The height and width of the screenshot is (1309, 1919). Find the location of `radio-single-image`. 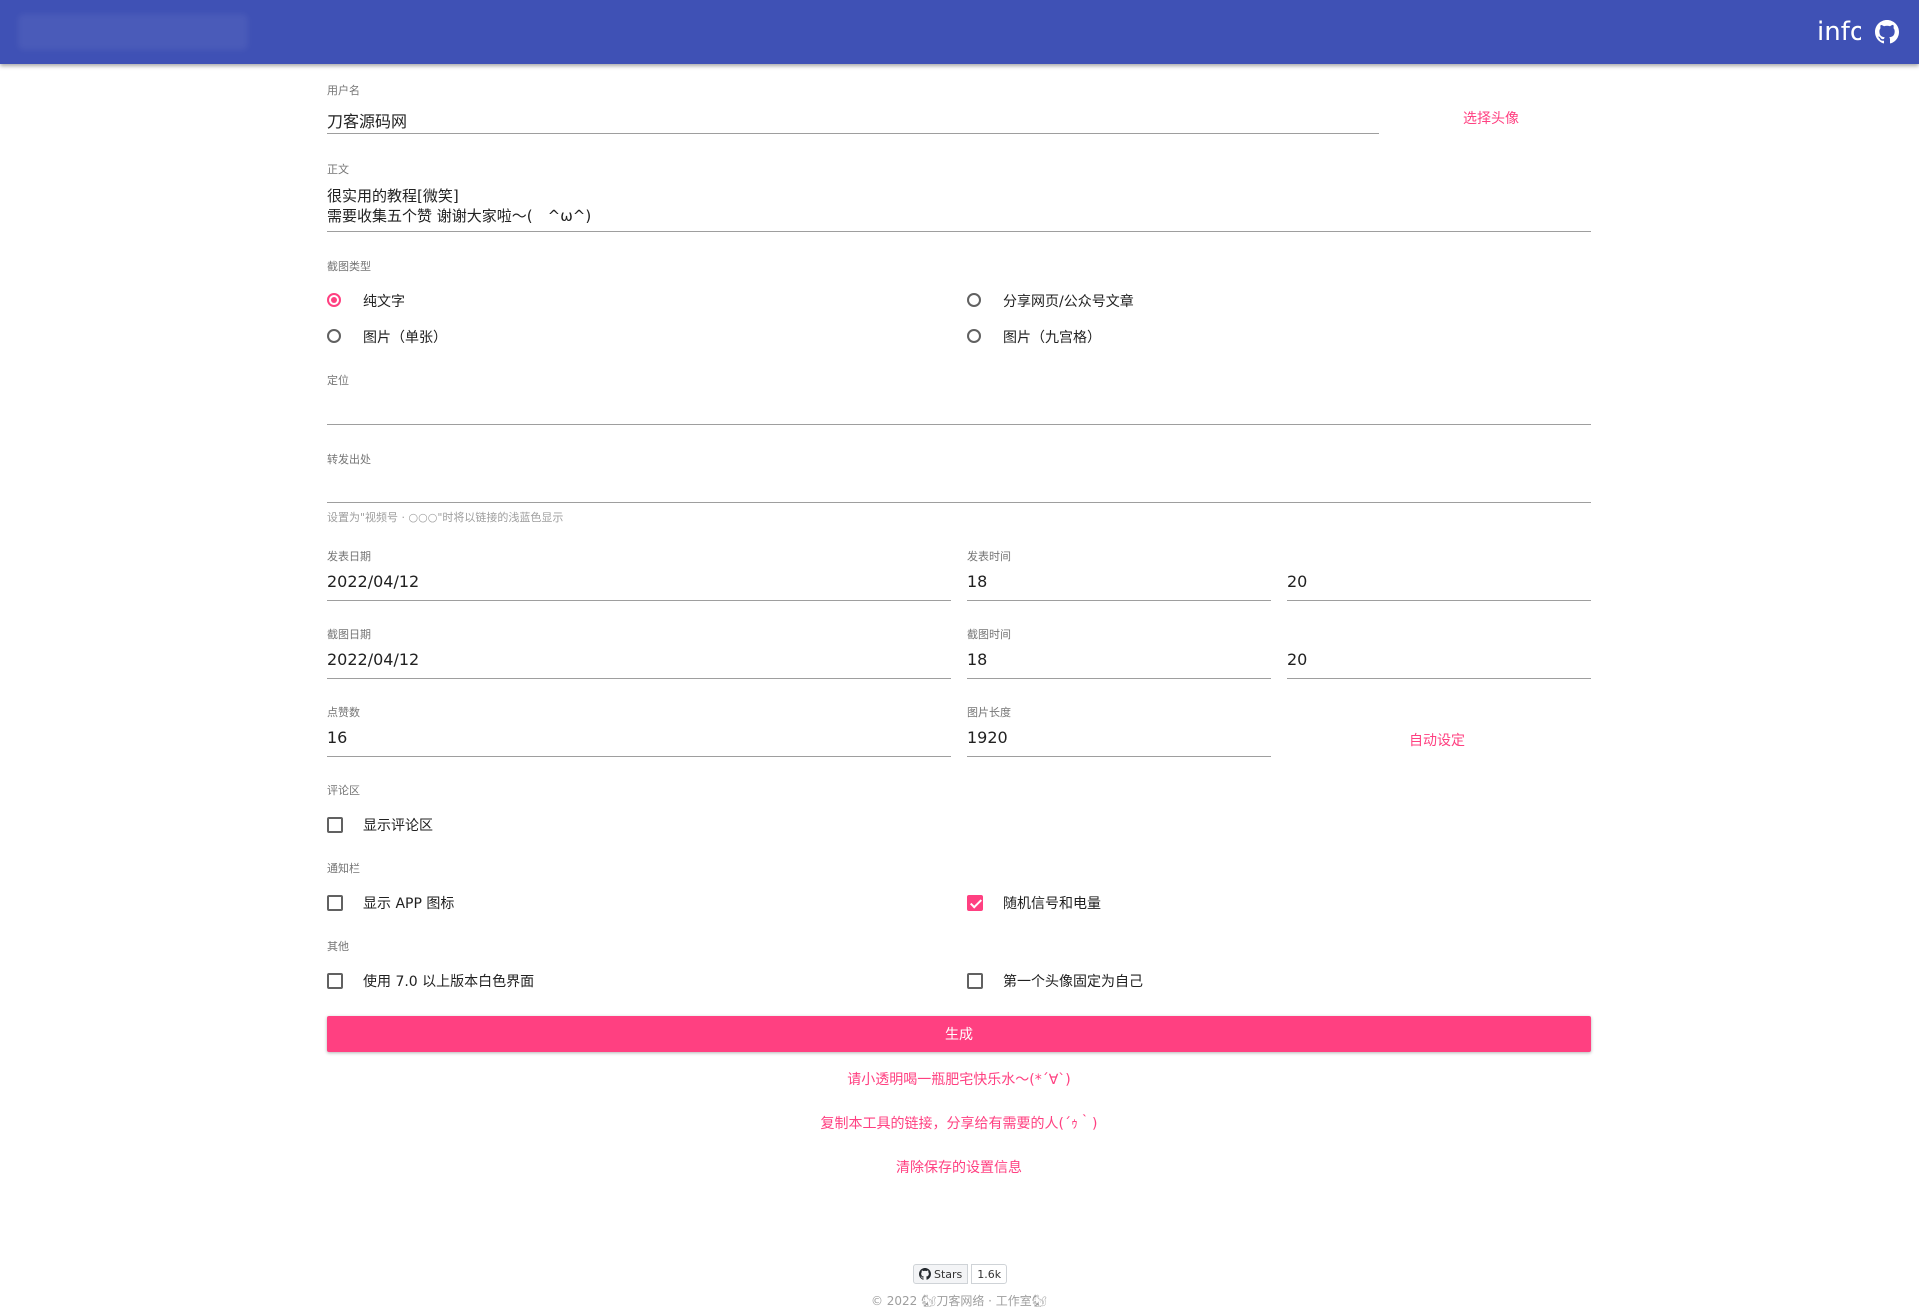

radio-single-image is located at coordinates (334, 336).